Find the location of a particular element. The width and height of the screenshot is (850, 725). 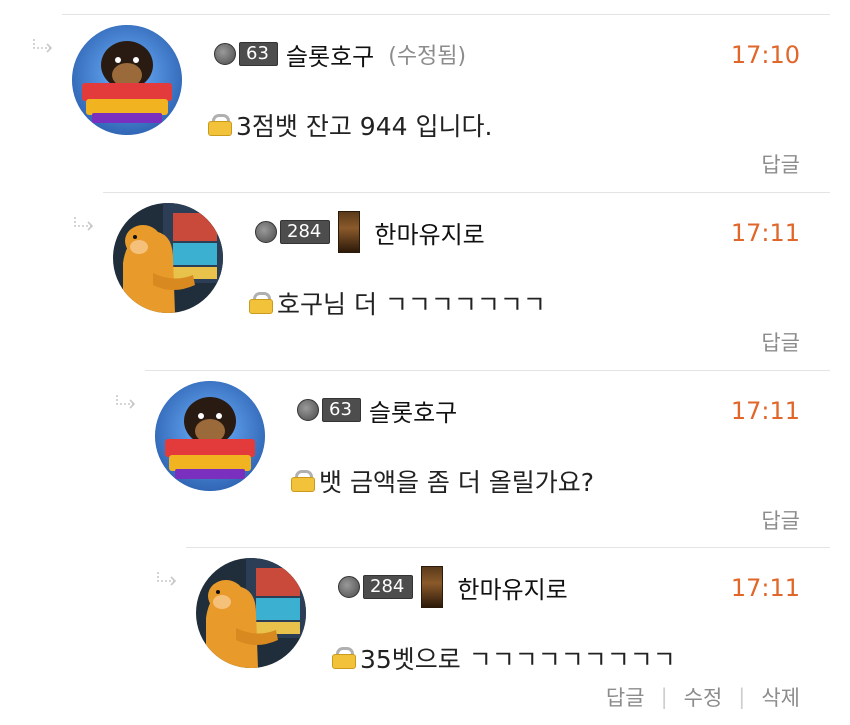

comment-body: 뱃 금액을 좀 더 올릴가요? is located at coordinates (442, 481).